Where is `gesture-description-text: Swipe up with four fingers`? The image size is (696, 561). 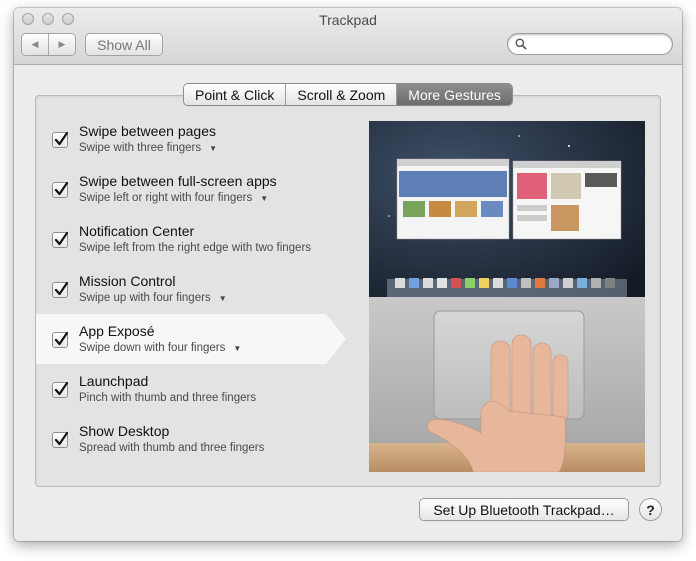
gesture-description-text: Swipe up with four fingers is located at coordinates (145, 298).